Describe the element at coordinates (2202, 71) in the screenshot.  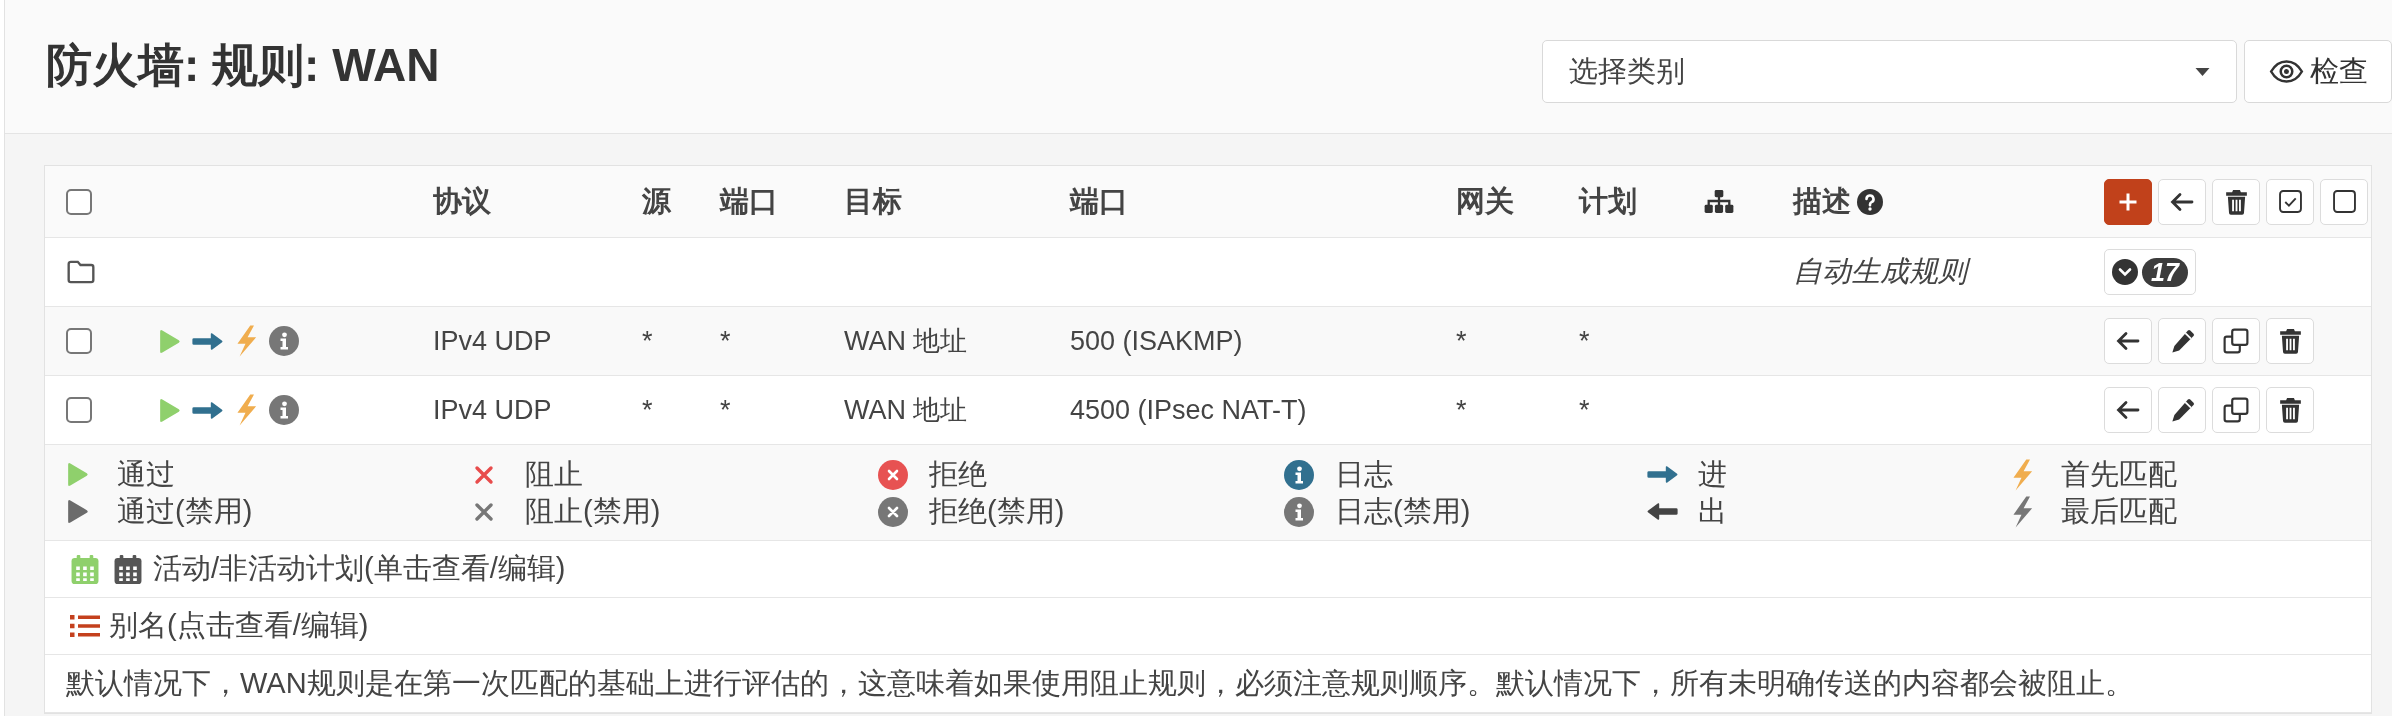
I see `caret-icon` at that location.